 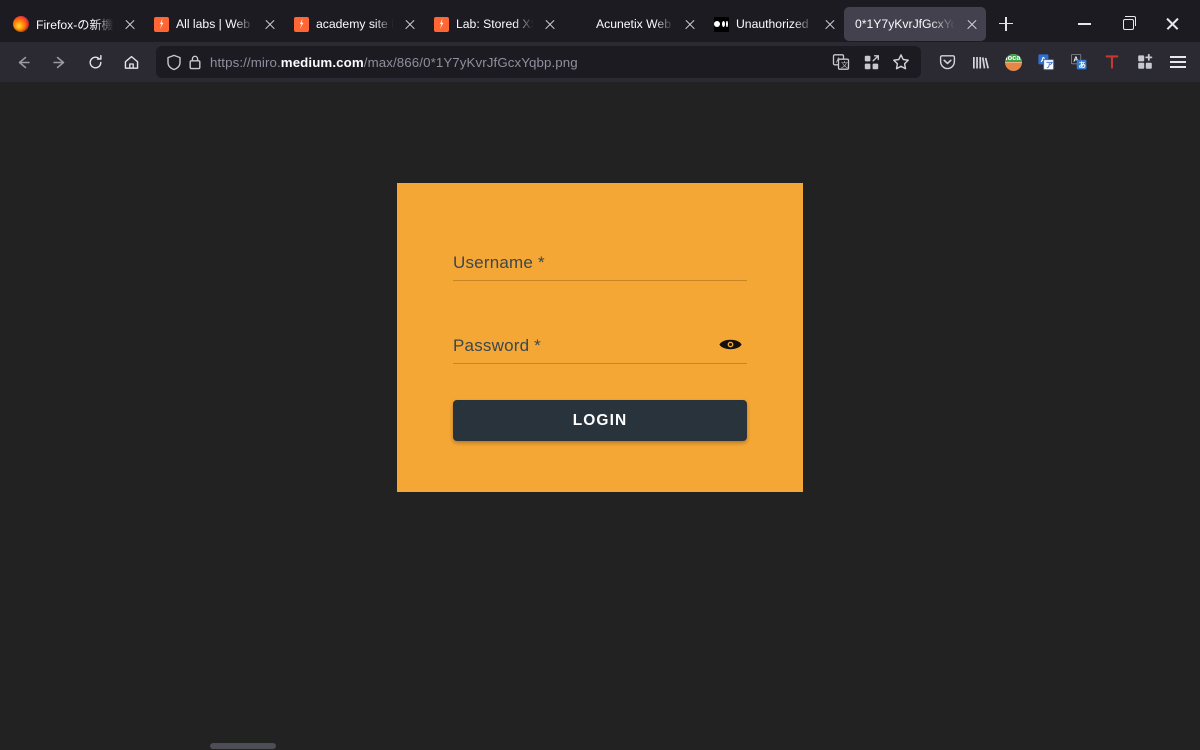 I want to click on tab-title: Lab: Stored XSS in, so click(x=495, y=24).